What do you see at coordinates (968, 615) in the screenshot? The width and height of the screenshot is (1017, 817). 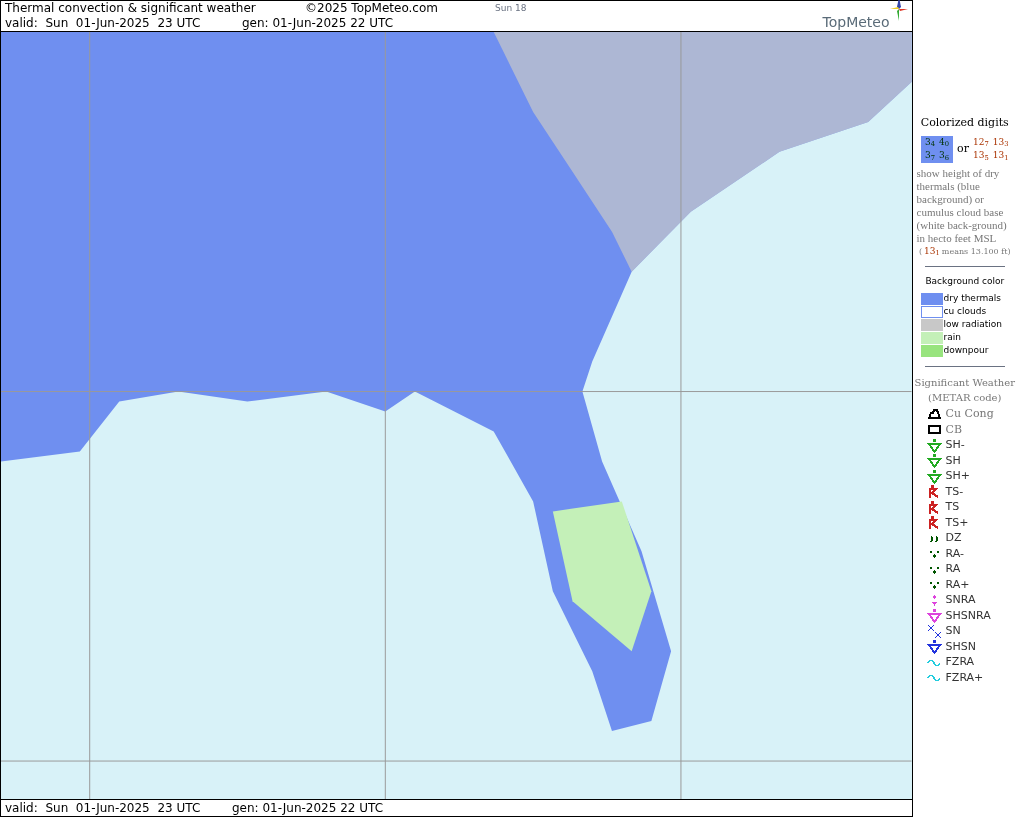 I see `weather-code-label: SHSNRA` at bounding box center [968, 615].